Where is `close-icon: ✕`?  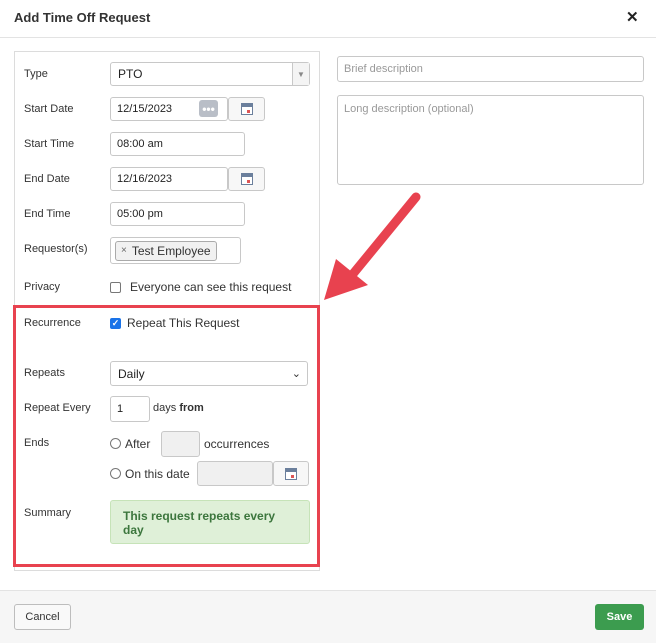 close-icon: ✕ is located at coordinates (632, 17).